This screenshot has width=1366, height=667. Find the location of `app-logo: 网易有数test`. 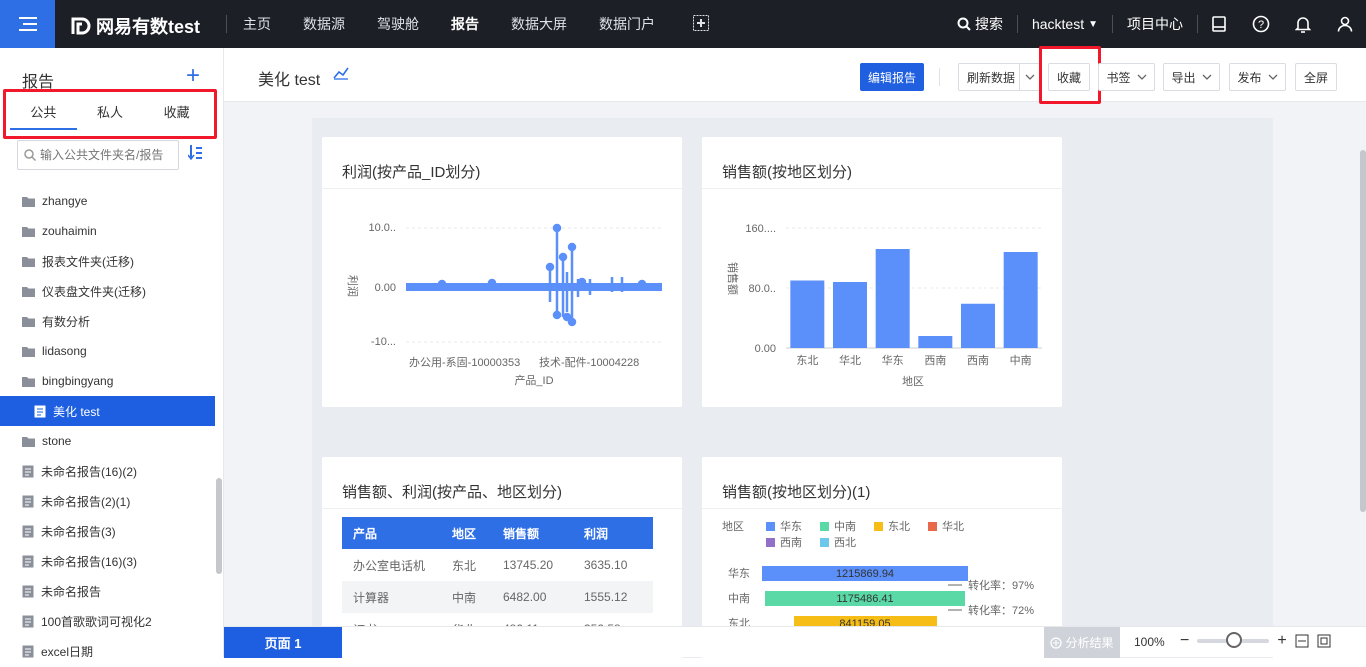

app-logo: 网易有数test is located at coordinates (135, 26).